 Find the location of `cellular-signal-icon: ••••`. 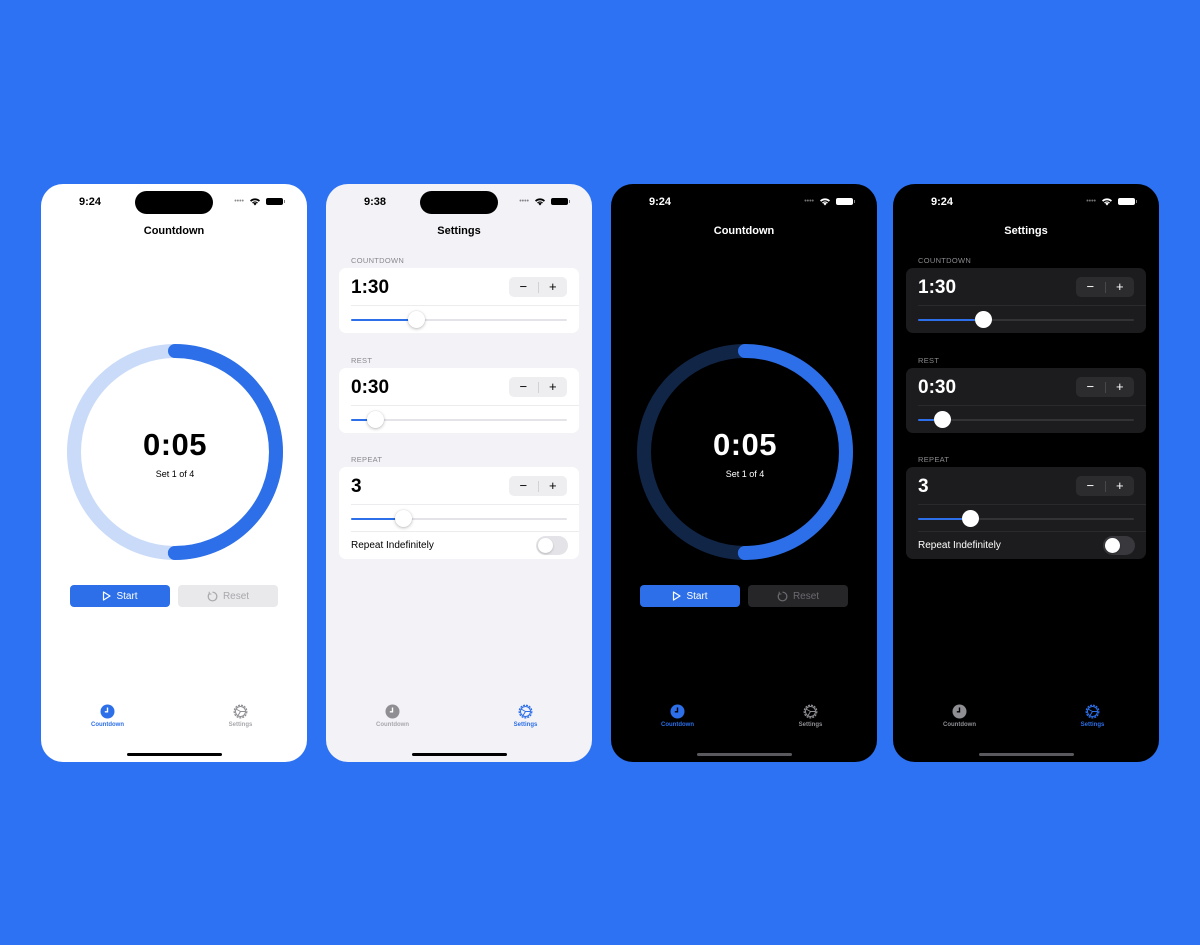

cellular-signal-icon: •••• is located at coordinates (1091, 201).